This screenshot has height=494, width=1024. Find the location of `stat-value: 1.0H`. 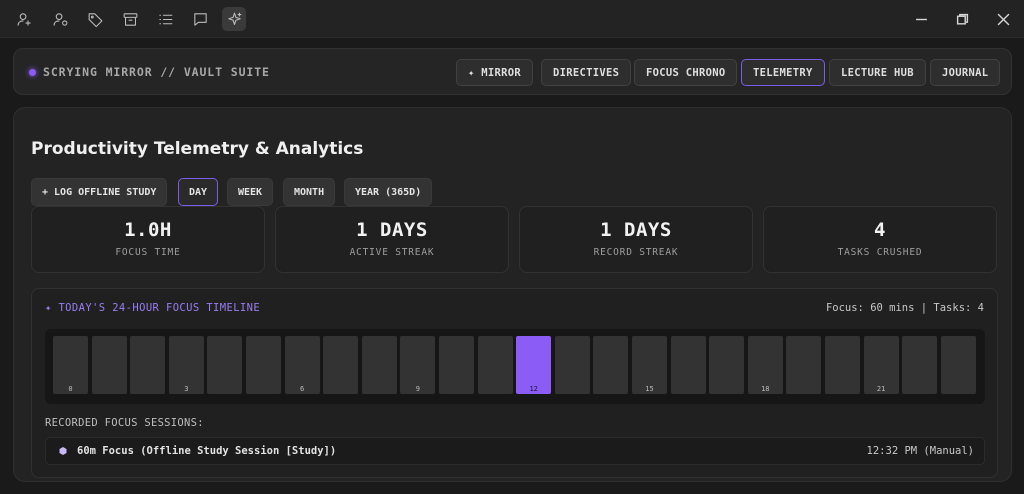

stat-value: 1.0H is located at coordinates (148, 230).